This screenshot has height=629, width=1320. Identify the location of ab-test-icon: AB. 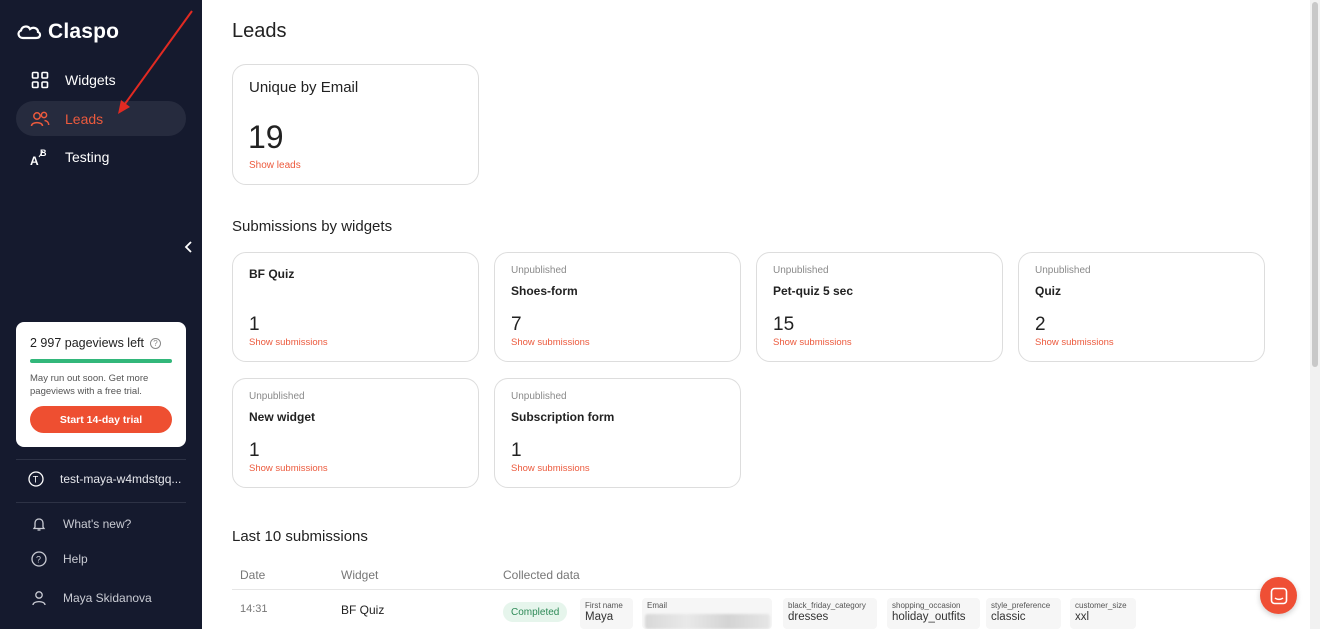
(40, 157).